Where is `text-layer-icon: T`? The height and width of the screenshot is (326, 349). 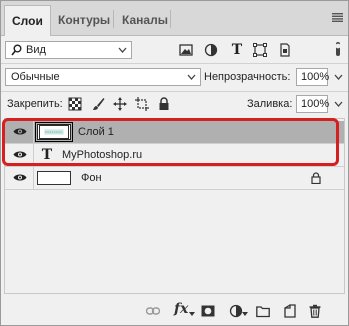
text-layer-icon: T is located at coordinates (47, 155).